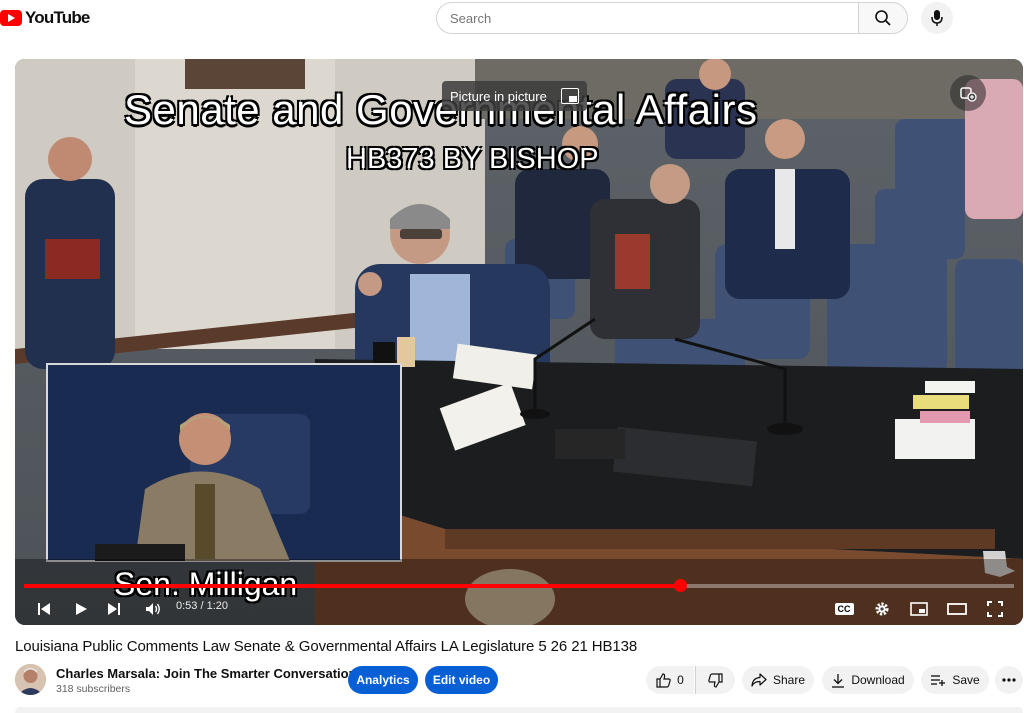  Describe the element at coordinates (57, 17) in the screenshot. I see `youtube-wordmark: YouTube` at that location.